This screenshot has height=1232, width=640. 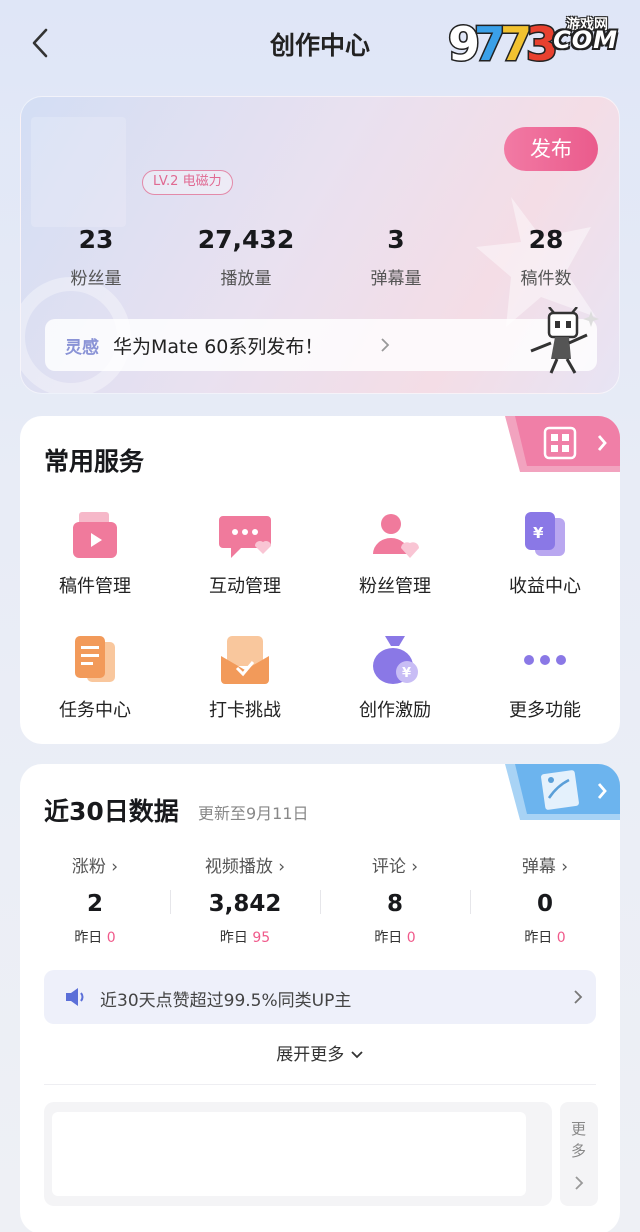 What do you see at coordinates (396, 239) in the screenshot?
I see `stat-value: 3` at bounding box center [396, 239].